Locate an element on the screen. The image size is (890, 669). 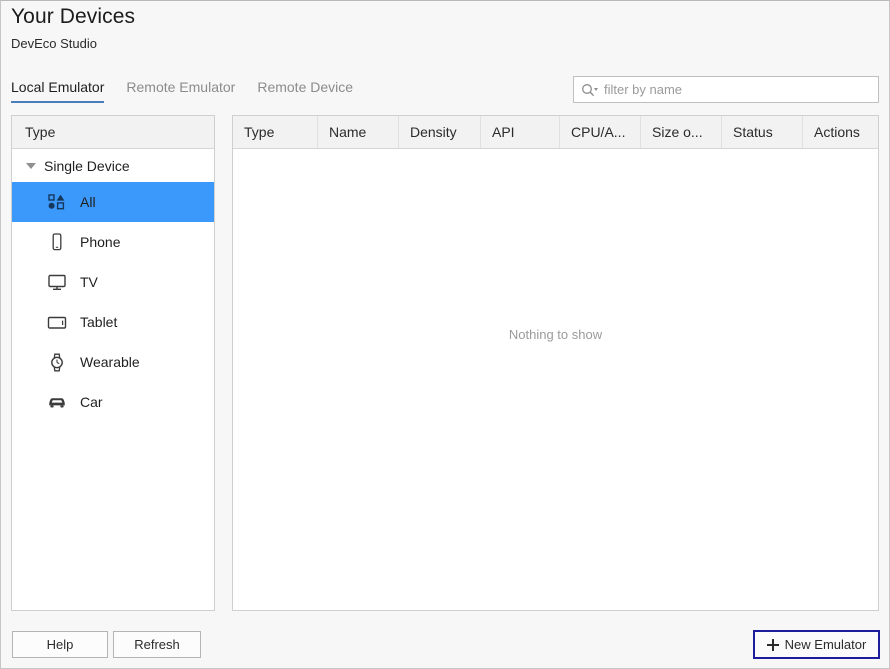
column-header-density: Density is located at coordinates (440, 132).